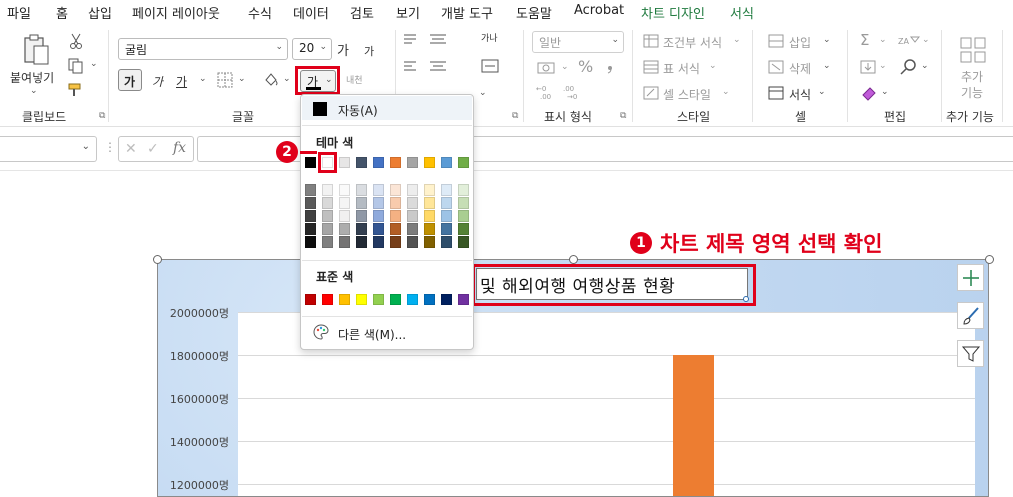  What do you see at coordinates (970, 277) in the screenshot?
I see `chart-elements-button` at bounding box center [970, 277].